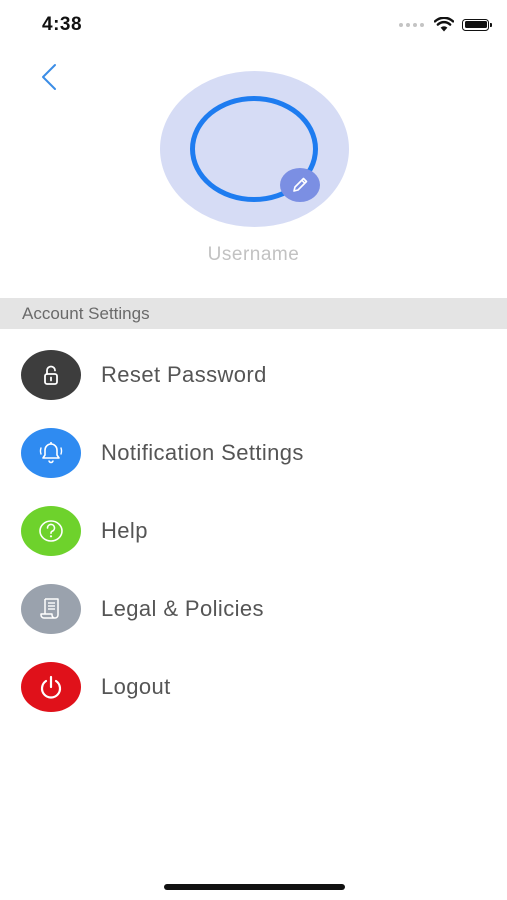 The image size is (507, 900). I want to click on username-label: Username, so click(253, 254).